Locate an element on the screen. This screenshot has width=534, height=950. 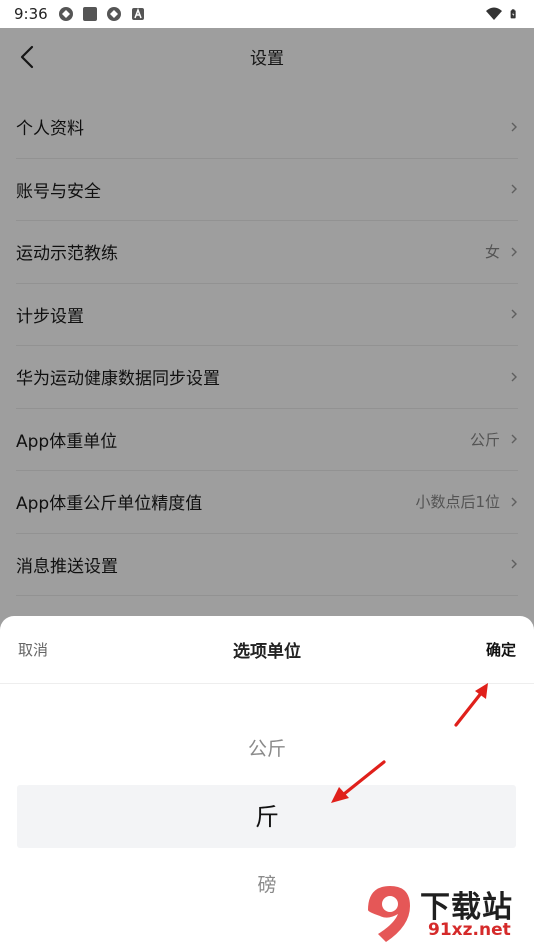
battery-icon is located at coordinates (513, 14).